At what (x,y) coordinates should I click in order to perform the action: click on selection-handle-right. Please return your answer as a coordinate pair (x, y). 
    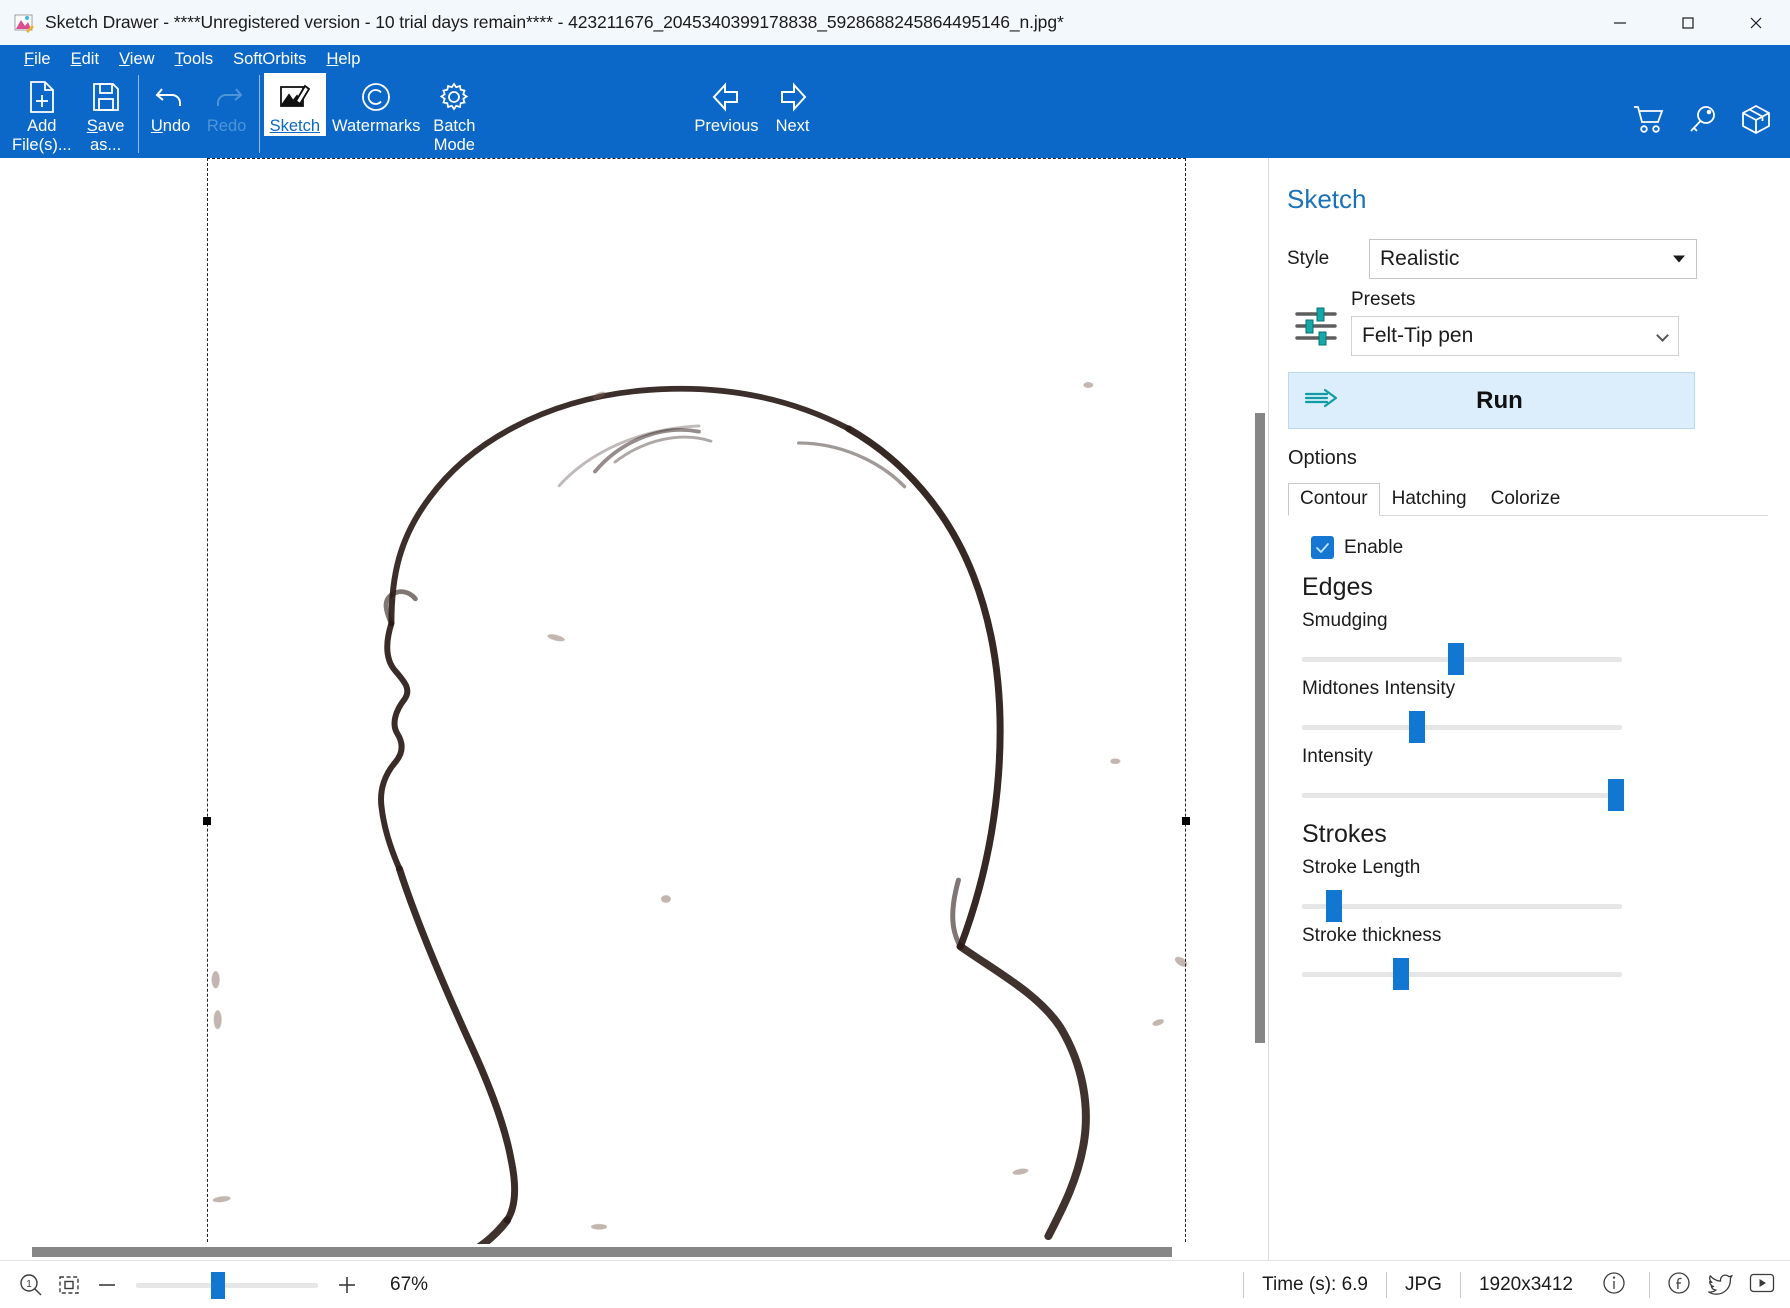
    Looking at the image, I should click on (1186, 821).